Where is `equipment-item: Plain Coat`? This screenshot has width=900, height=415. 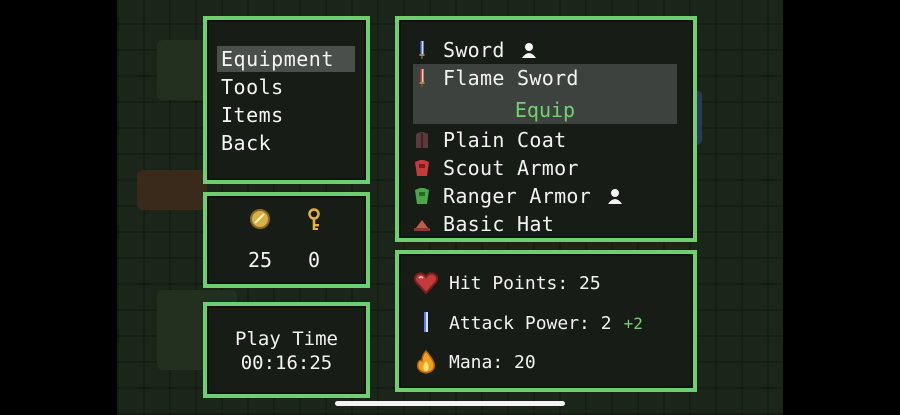
equipment-item: Plain Coat is located at coordinates (548, 140).